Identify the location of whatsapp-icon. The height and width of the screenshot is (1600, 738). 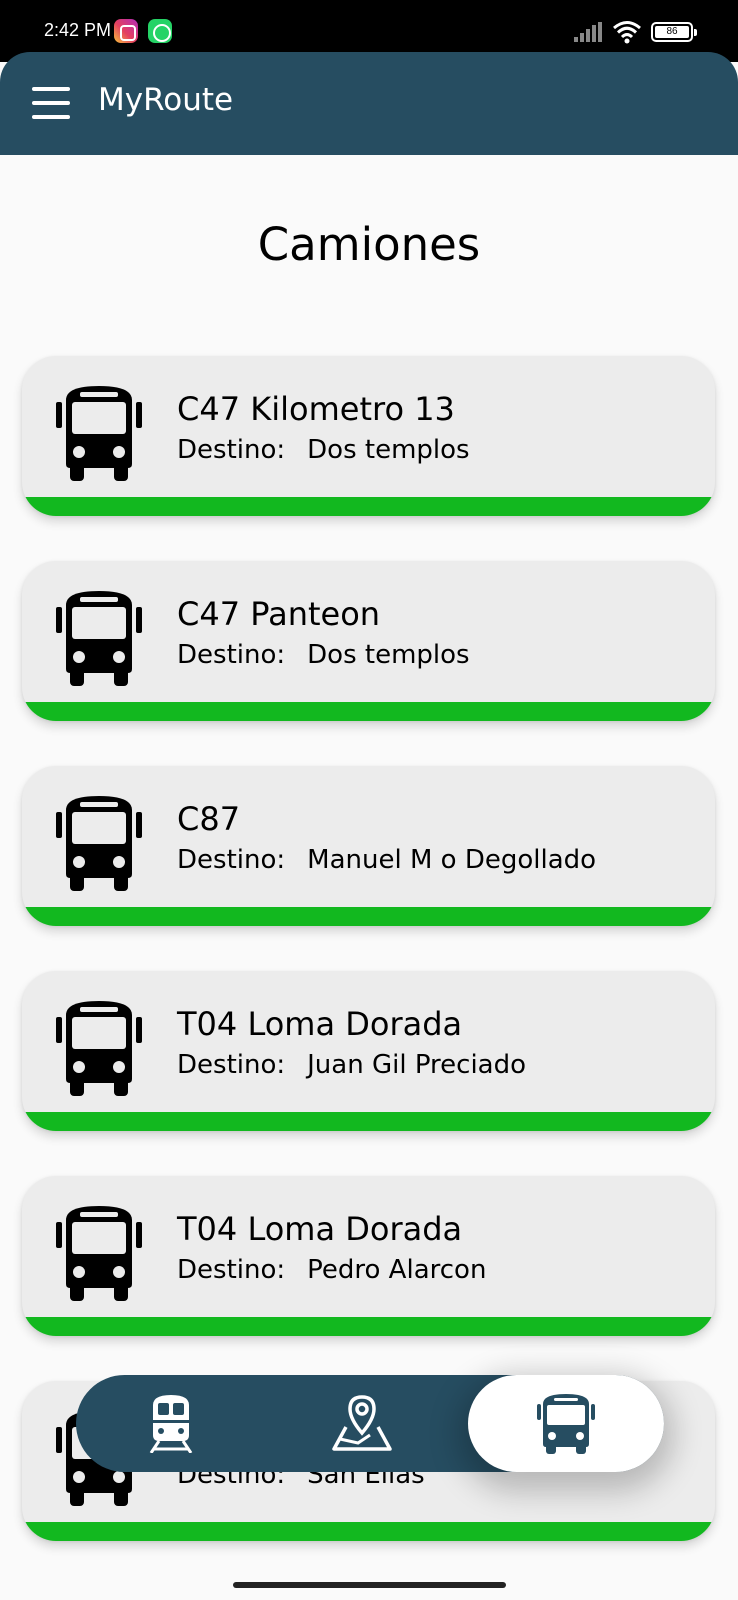
(160, 31).